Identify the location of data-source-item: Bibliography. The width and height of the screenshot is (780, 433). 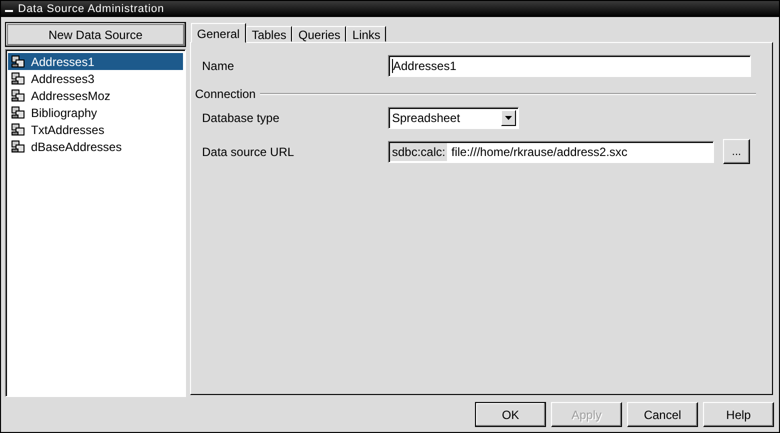
(95, 112).